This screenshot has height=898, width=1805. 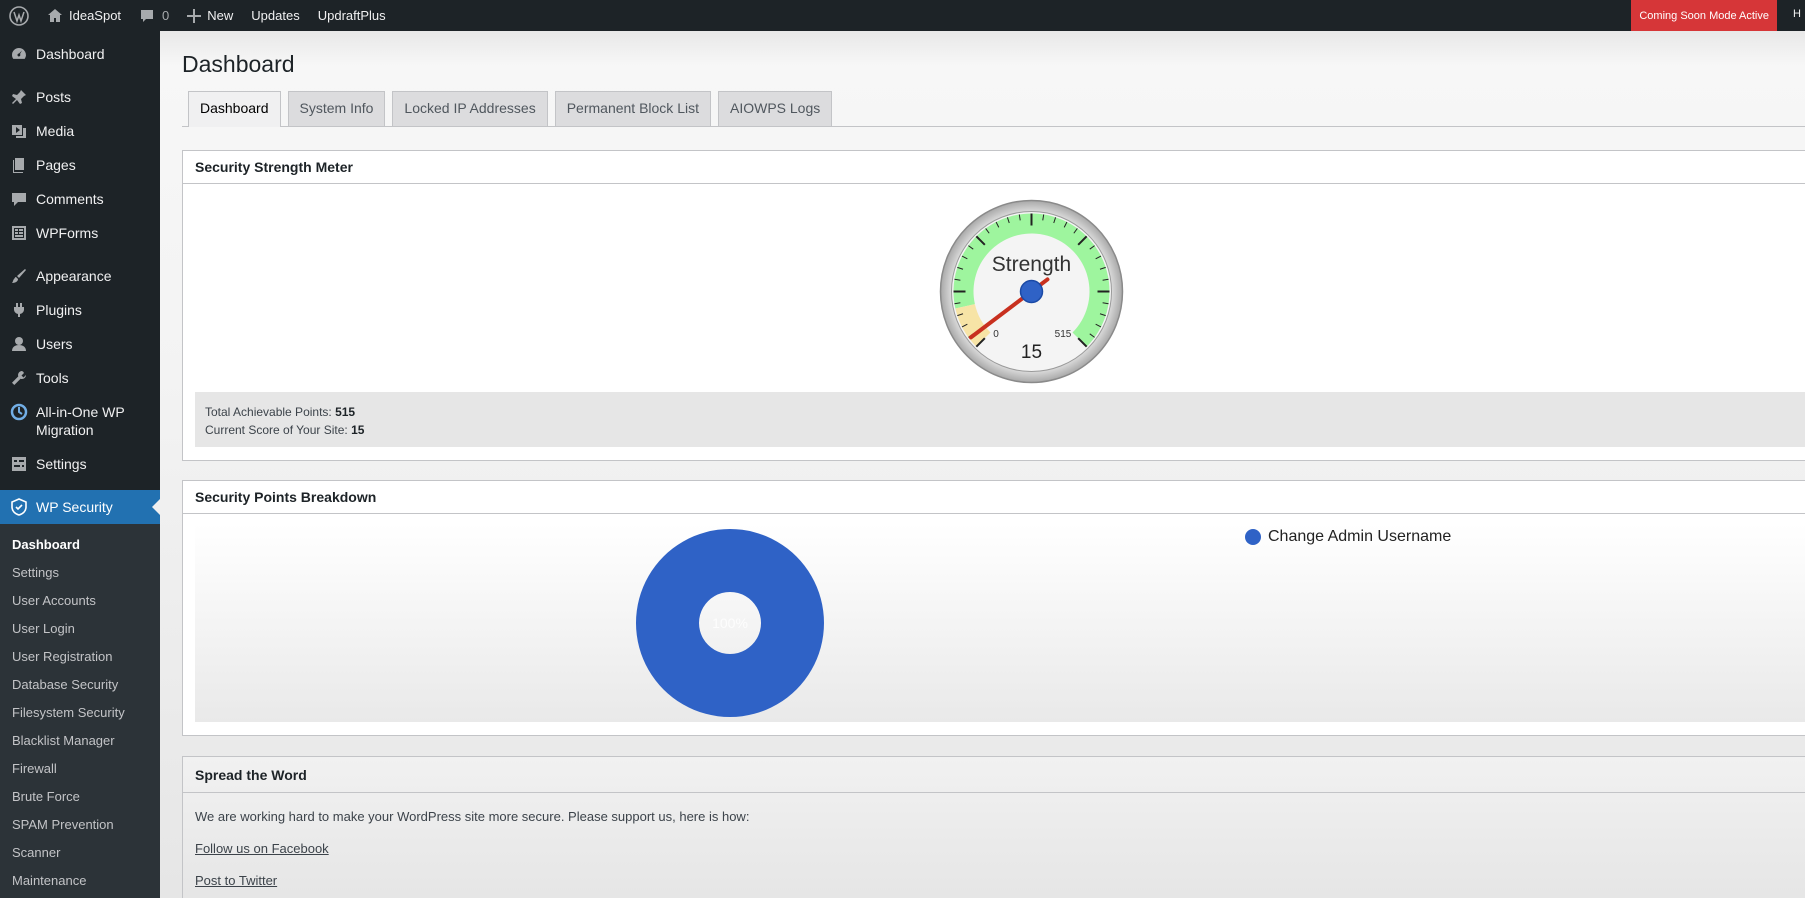 What do you see at coordinates (80, 165) in the screenshot?
I see `sidebar-item-pages: Pages` at bounding box center [80, 165].